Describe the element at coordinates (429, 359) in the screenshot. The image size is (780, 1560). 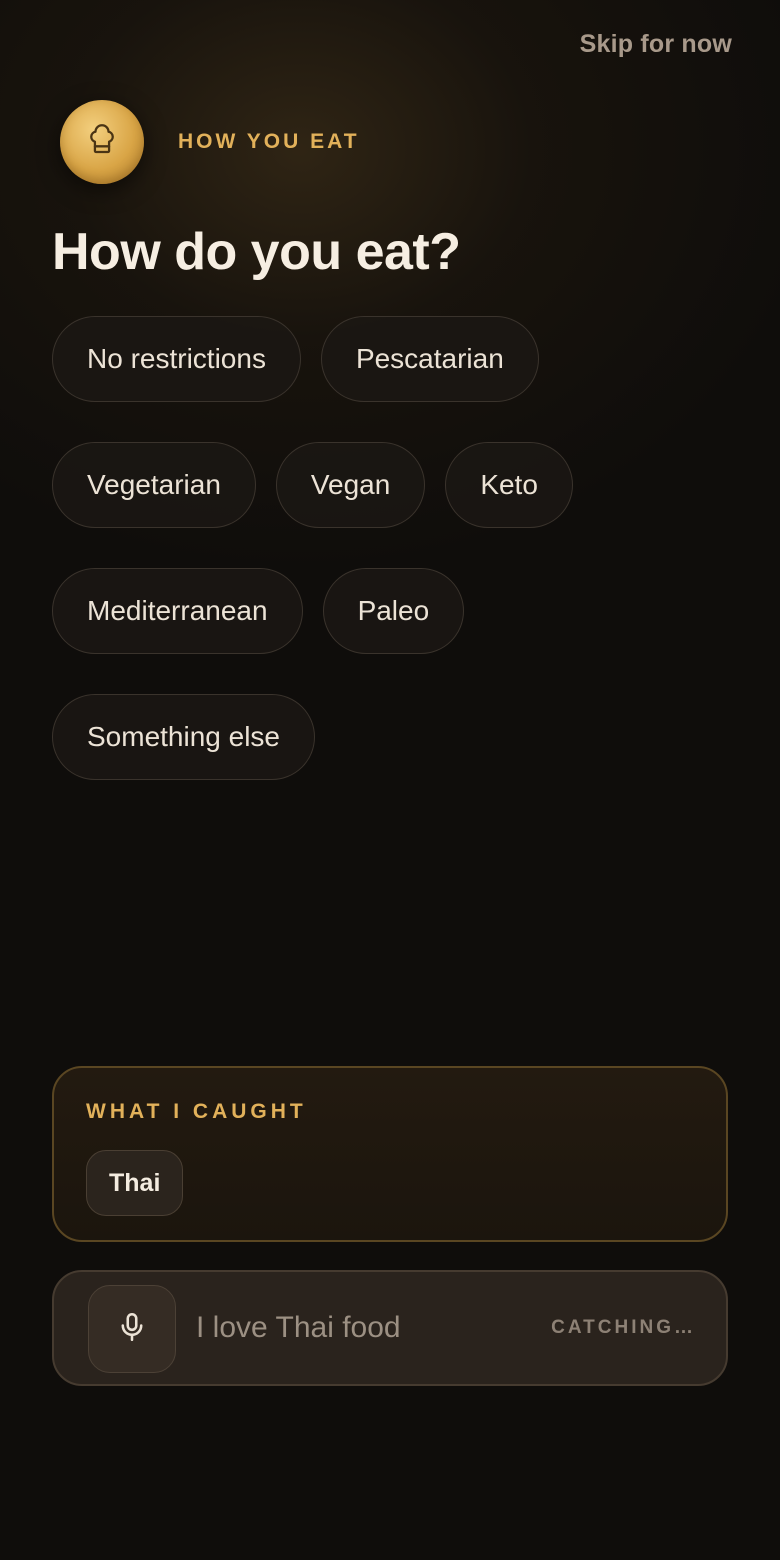
I see `option-pescatarian: Pescatarian` at that location.